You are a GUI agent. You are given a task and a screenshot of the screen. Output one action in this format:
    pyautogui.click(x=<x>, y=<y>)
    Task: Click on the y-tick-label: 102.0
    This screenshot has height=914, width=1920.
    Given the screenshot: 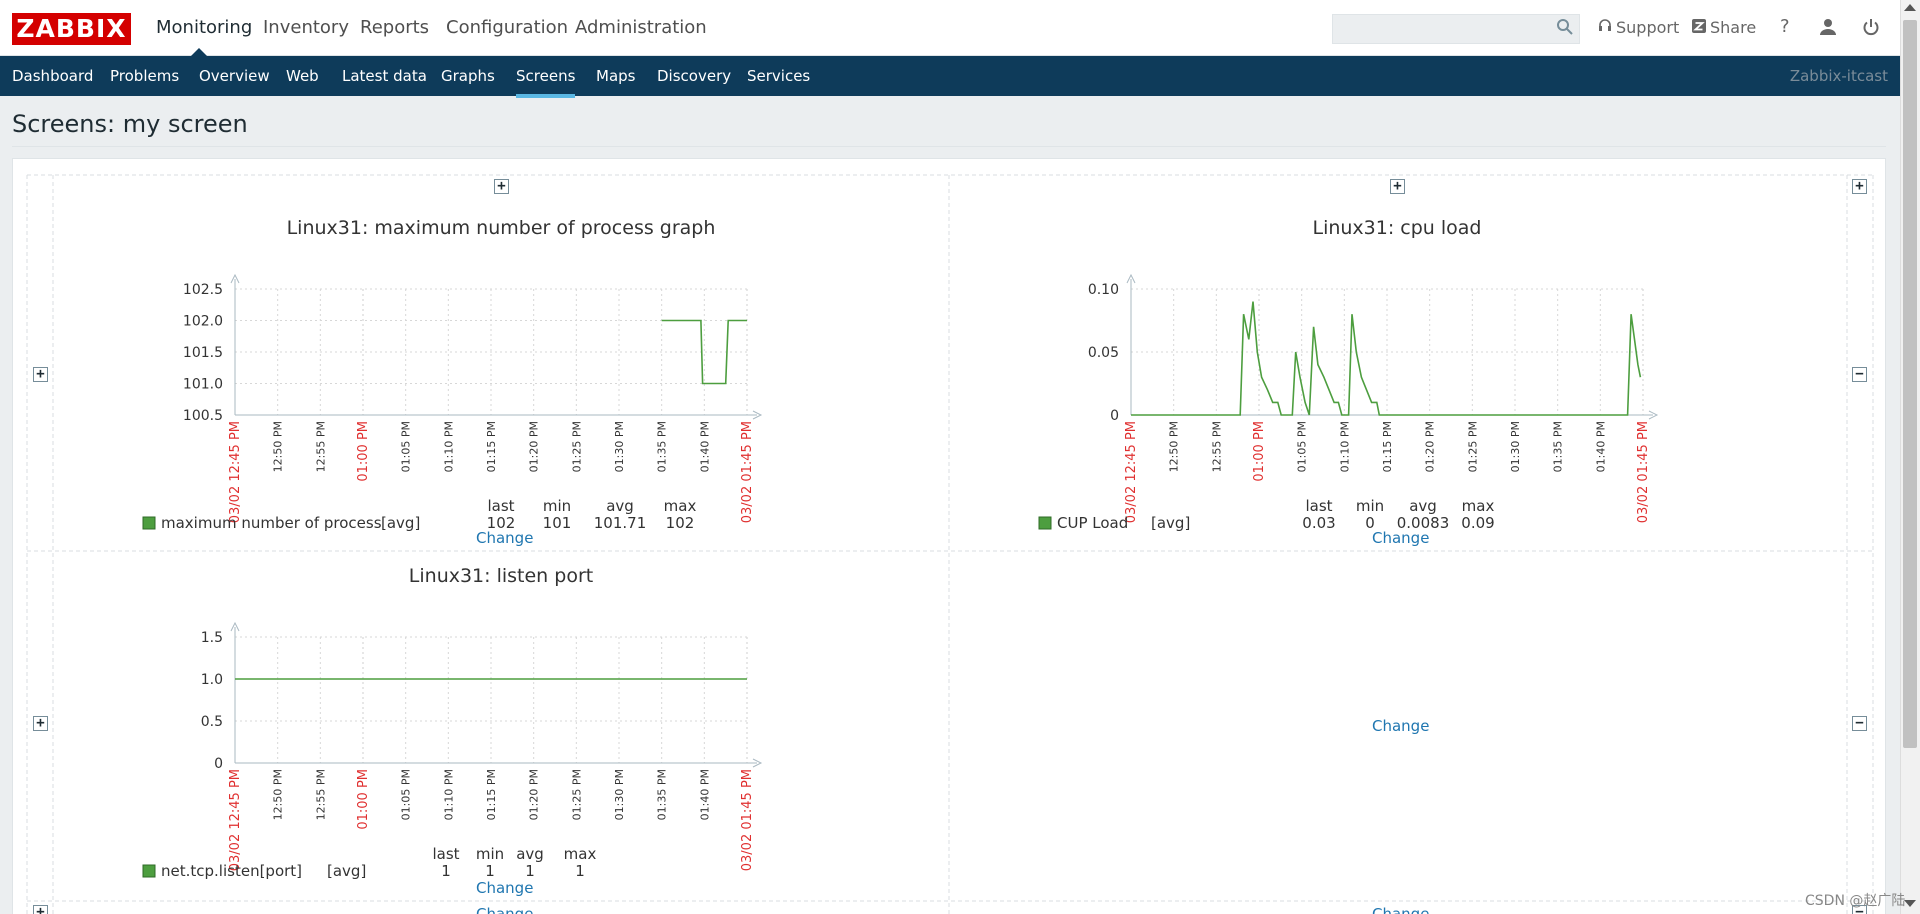 What is the action you would take?
    pyautogui.click(x=203, y=322)
    